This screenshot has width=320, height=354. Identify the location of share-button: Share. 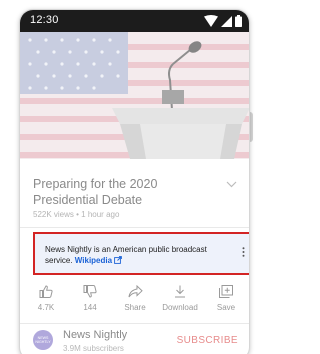
(135, 298).